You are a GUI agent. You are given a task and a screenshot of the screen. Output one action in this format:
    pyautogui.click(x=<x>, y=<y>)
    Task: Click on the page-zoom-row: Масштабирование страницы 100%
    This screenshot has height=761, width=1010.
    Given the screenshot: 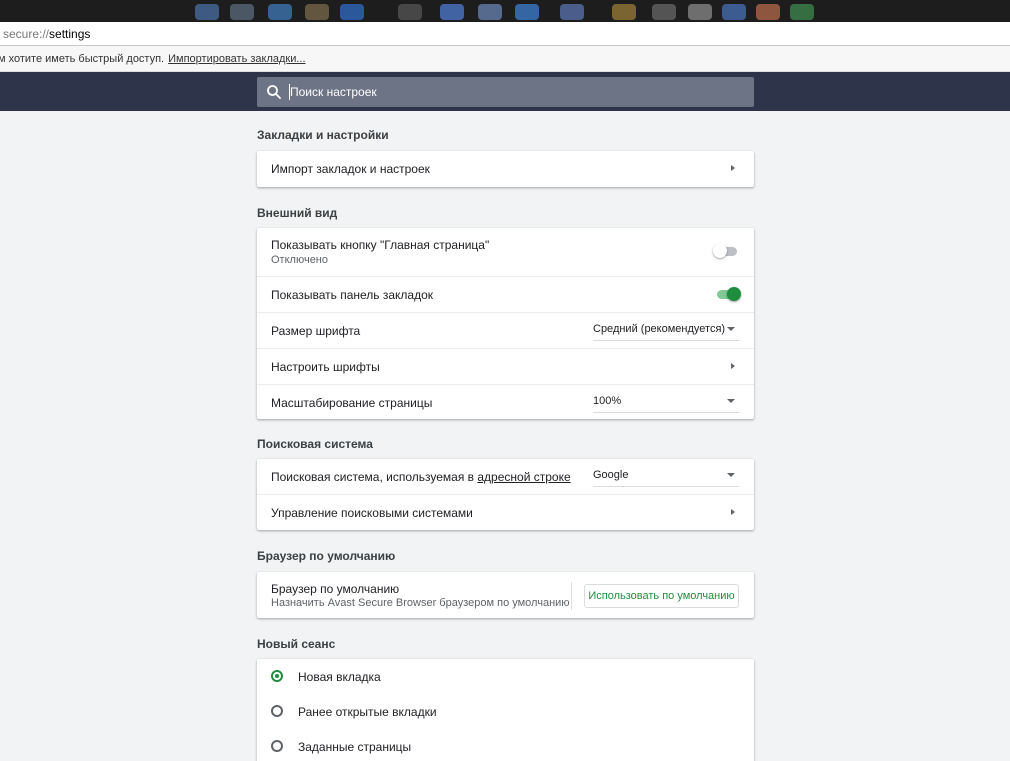 What is the action you would take?
    pyautogui.click(x=505, y=401)
    